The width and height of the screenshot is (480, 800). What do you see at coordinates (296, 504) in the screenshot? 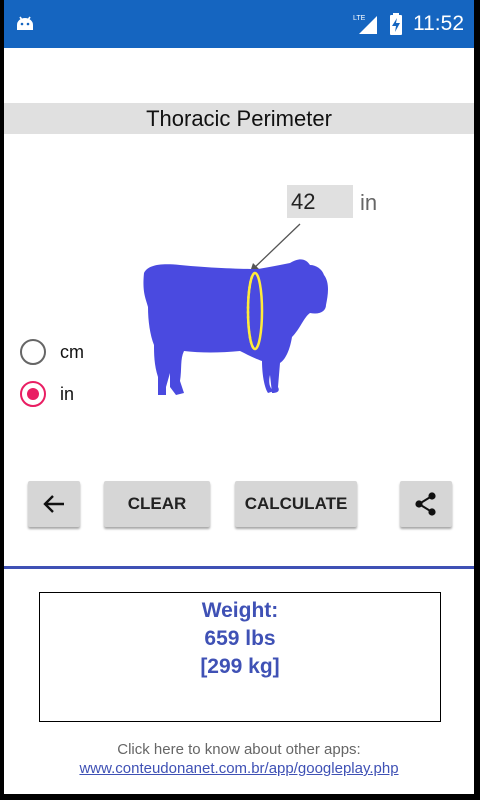
I see `calculate-button: CALCULATE` at bounding box center [296, 504].